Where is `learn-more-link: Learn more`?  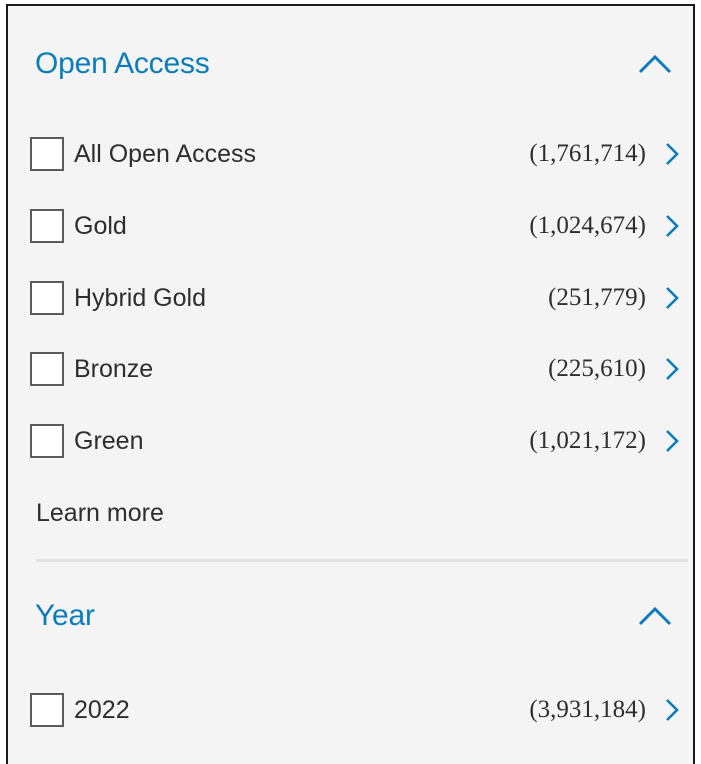
learn-more-link: Learn more is located at coordinates (100, 513).